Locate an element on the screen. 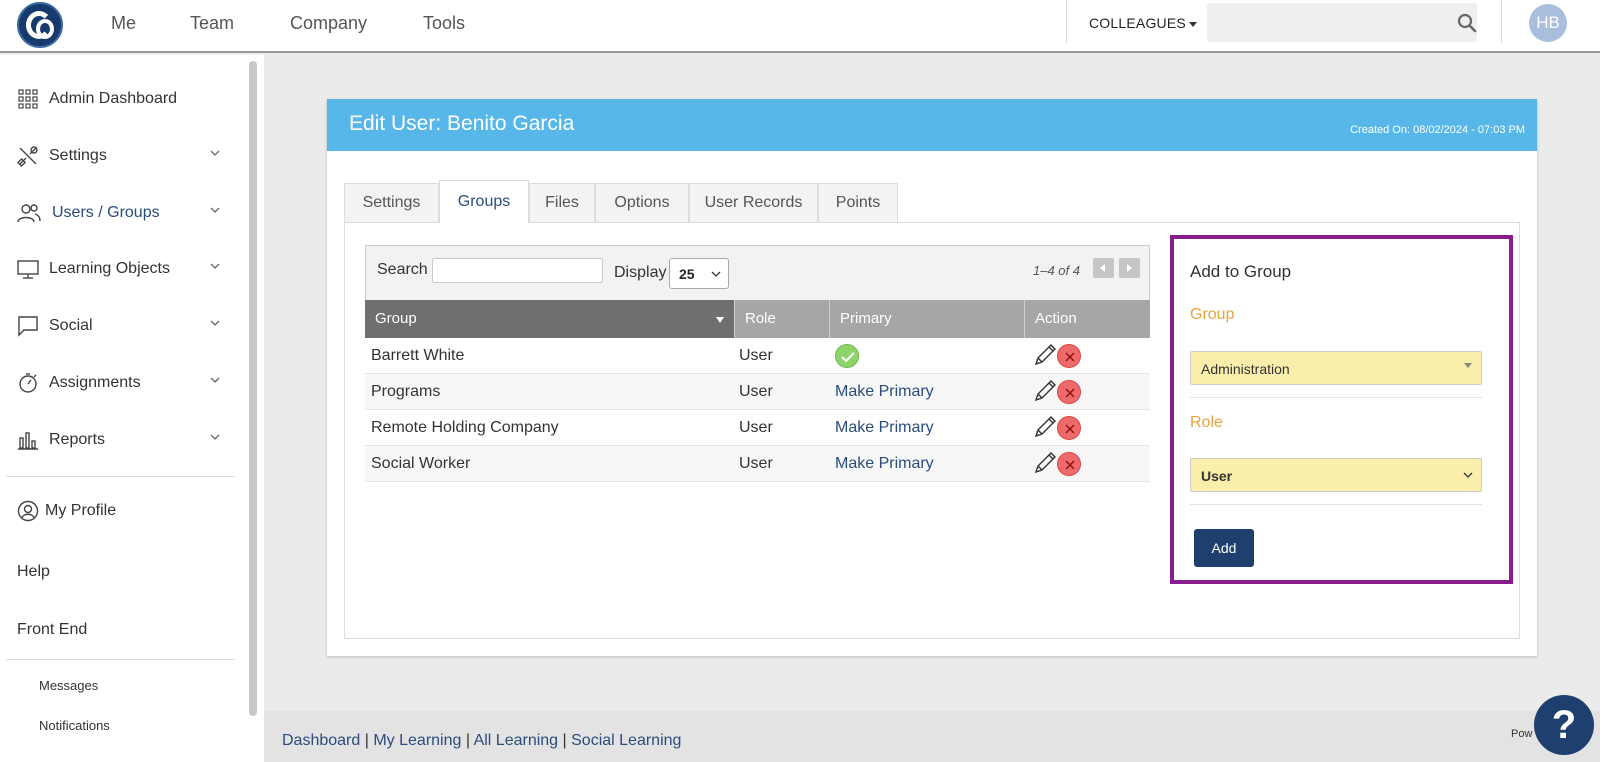 This screenshot has height=762, width=1600. sidebar-item-settings: Settings is located at coordinates (122, 156).